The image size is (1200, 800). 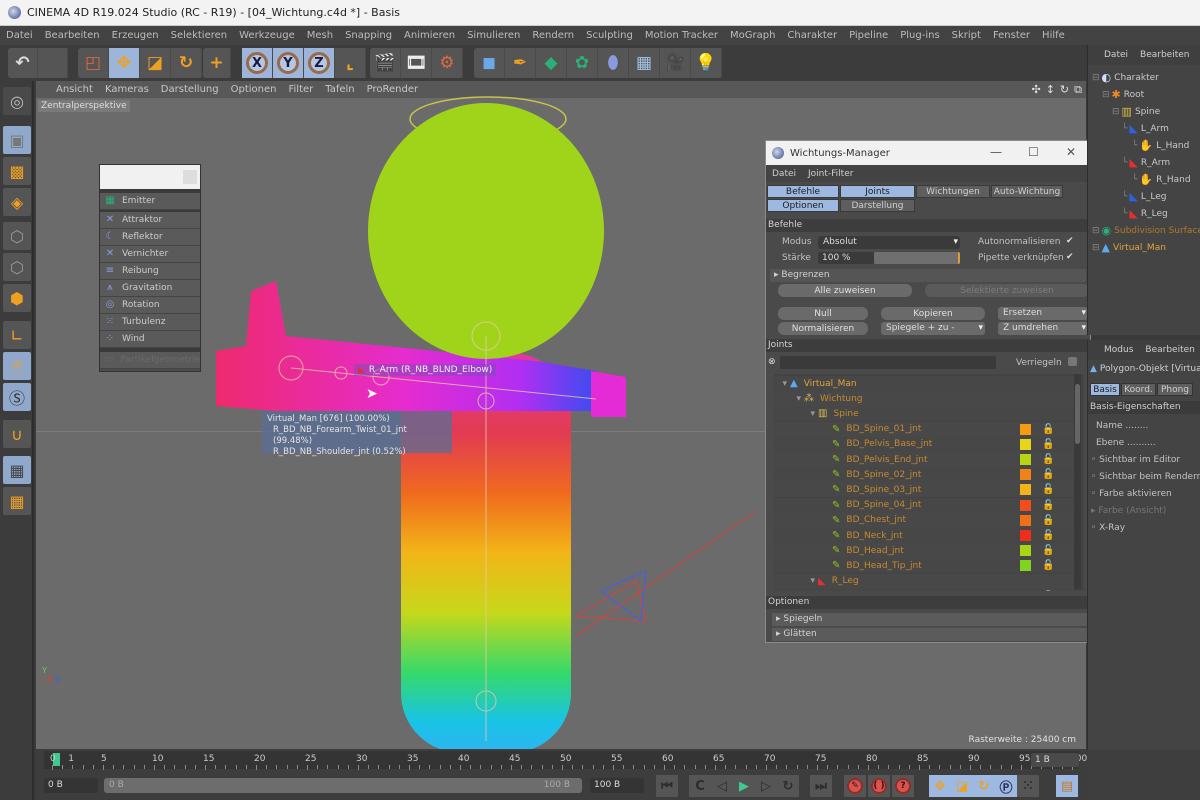 What do you see at coordinates (924, 399) in the screenshot?
I see `joint-tree-row: ▾ ⁂ Wichtung` at bounding box center [924, 399].